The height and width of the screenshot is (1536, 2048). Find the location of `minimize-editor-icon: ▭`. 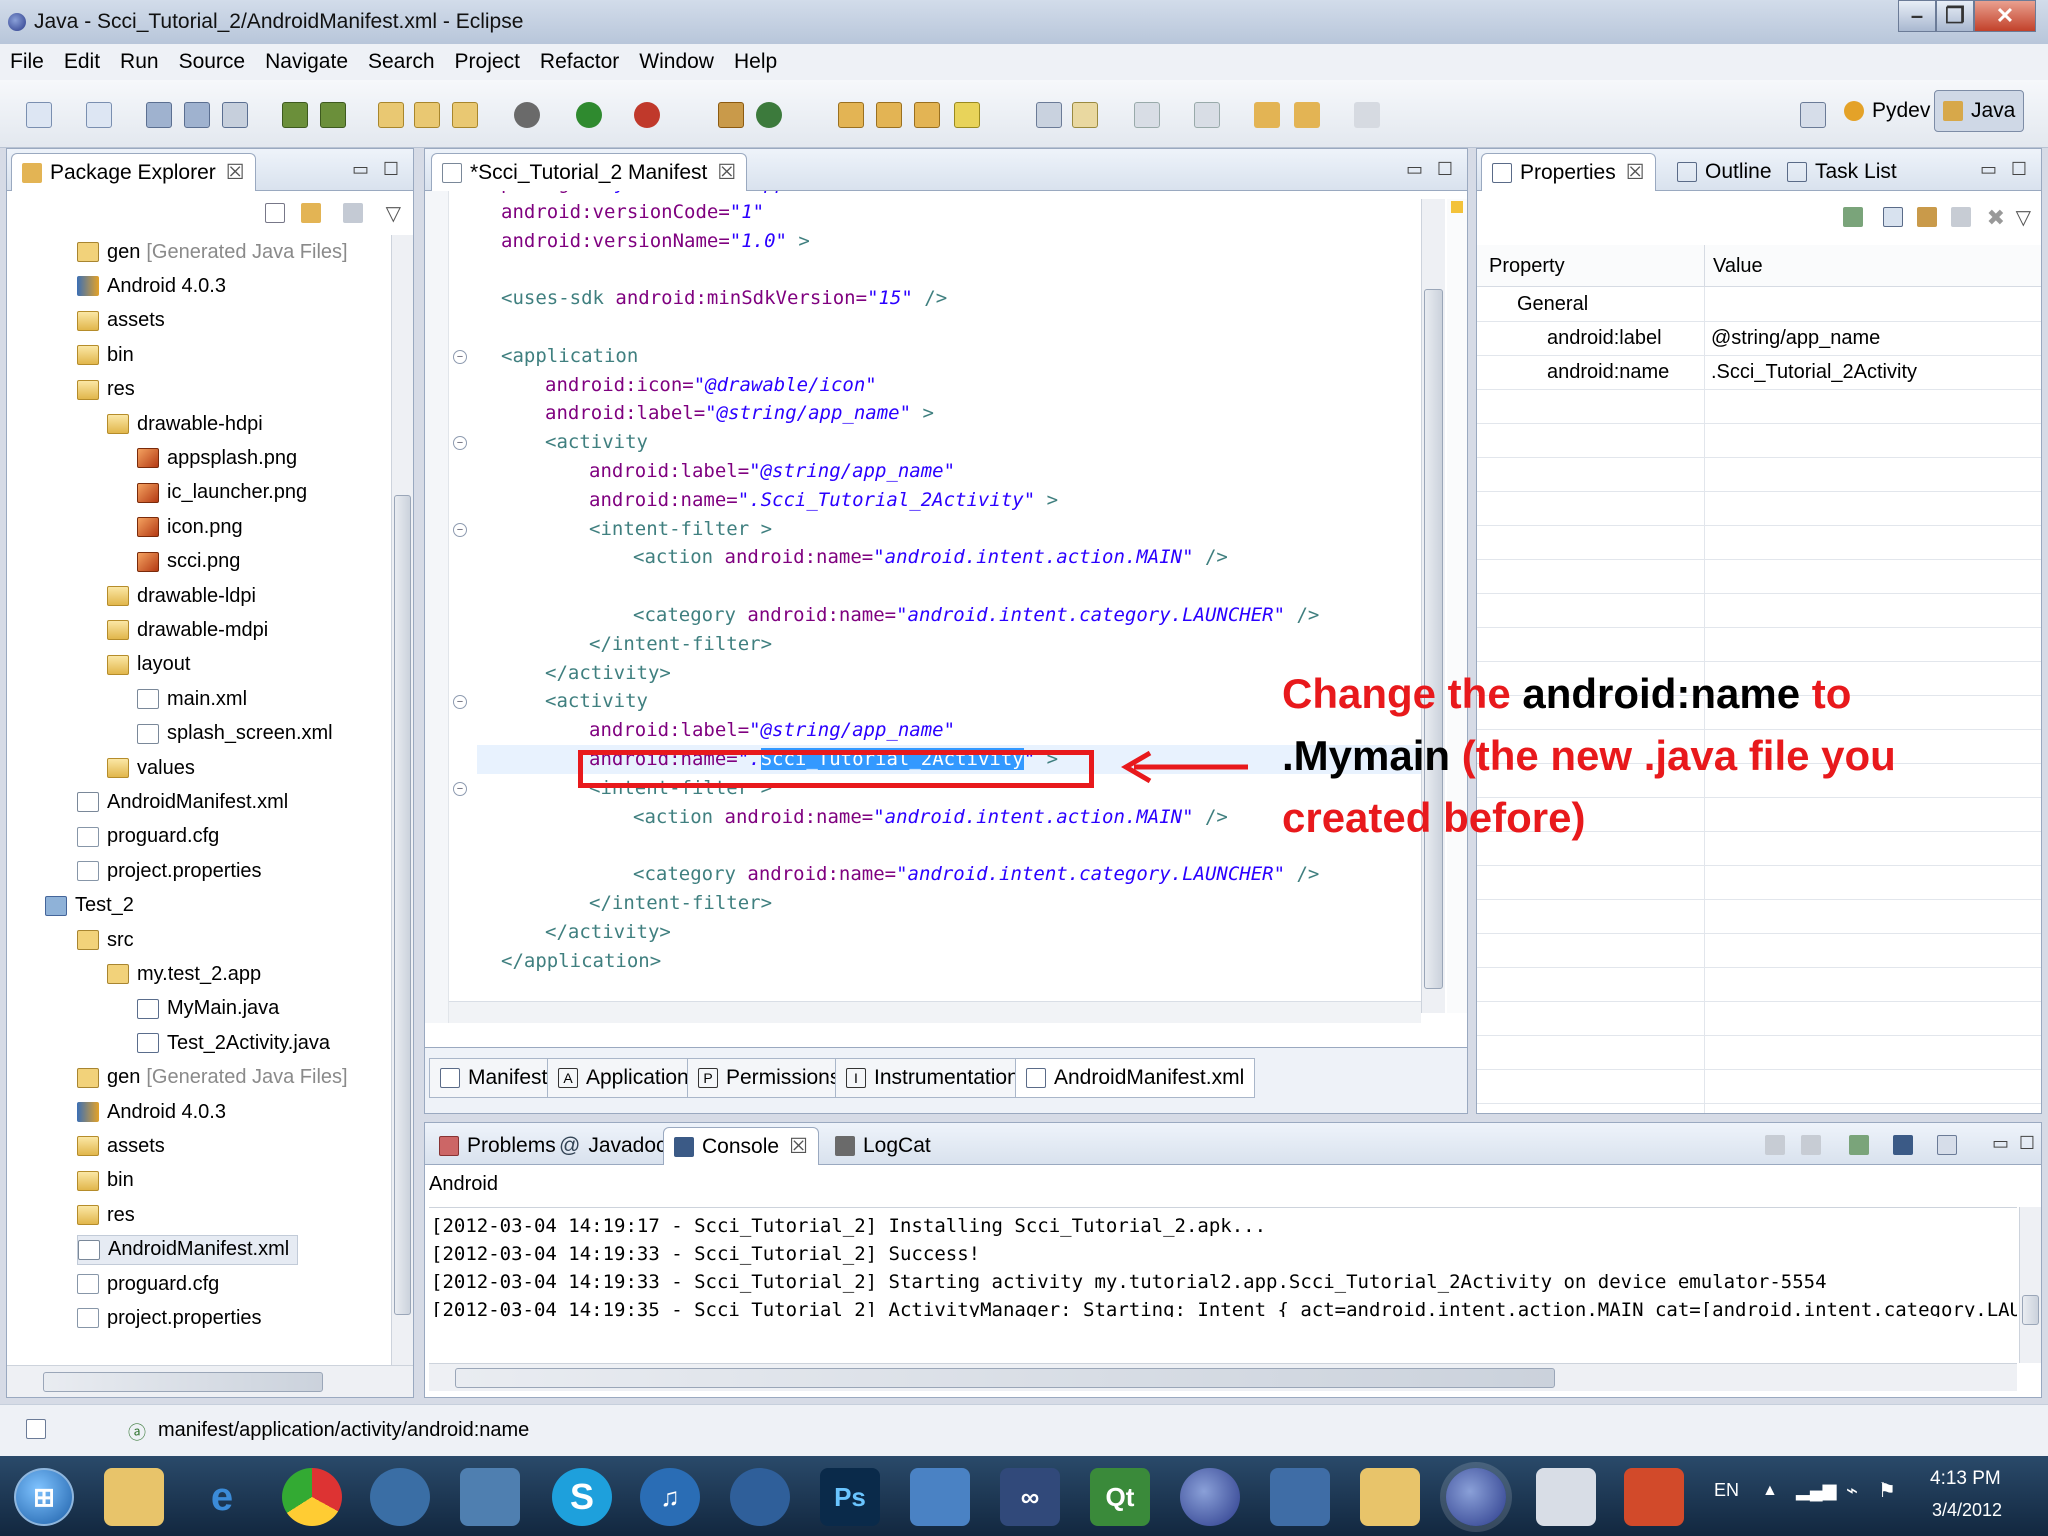

minimize-editor-icon: ▭ is located at coordinates (1414, 169).